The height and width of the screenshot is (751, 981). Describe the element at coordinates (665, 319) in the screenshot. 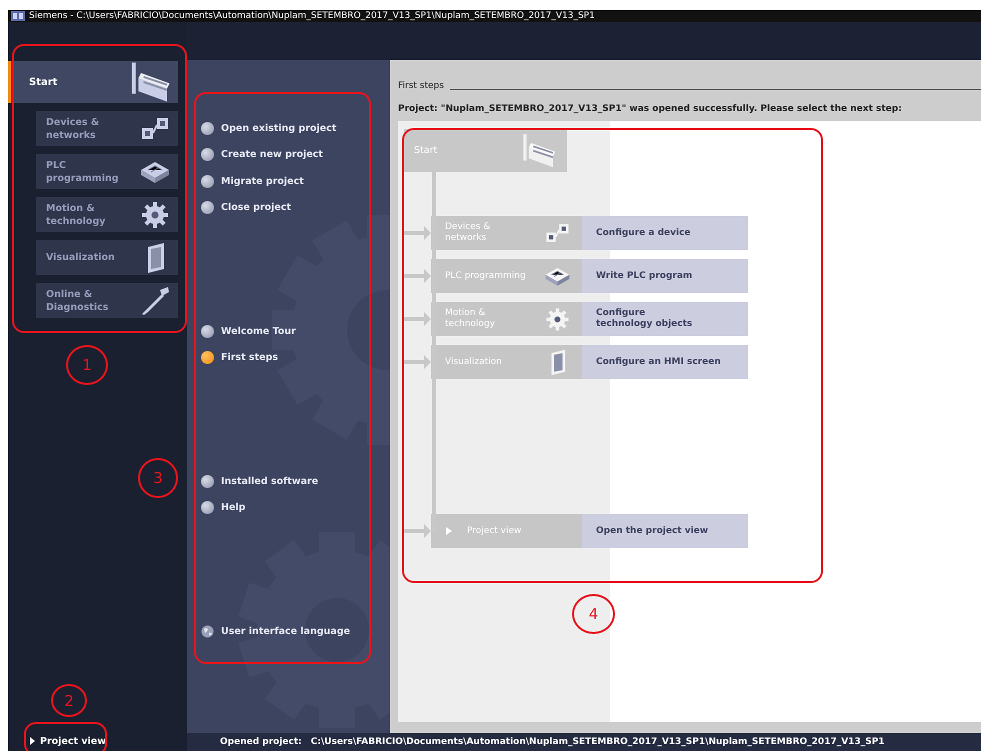

I see `step-action: Configure technology objects` at that location.